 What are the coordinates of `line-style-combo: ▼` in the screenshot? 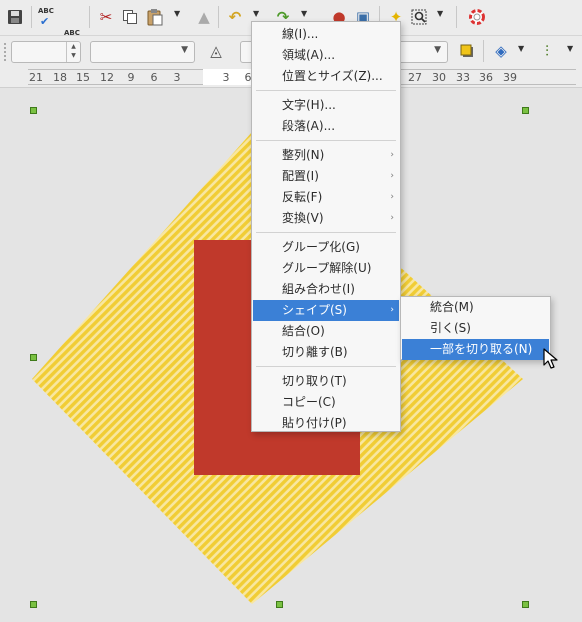 It's located at (142, 52).